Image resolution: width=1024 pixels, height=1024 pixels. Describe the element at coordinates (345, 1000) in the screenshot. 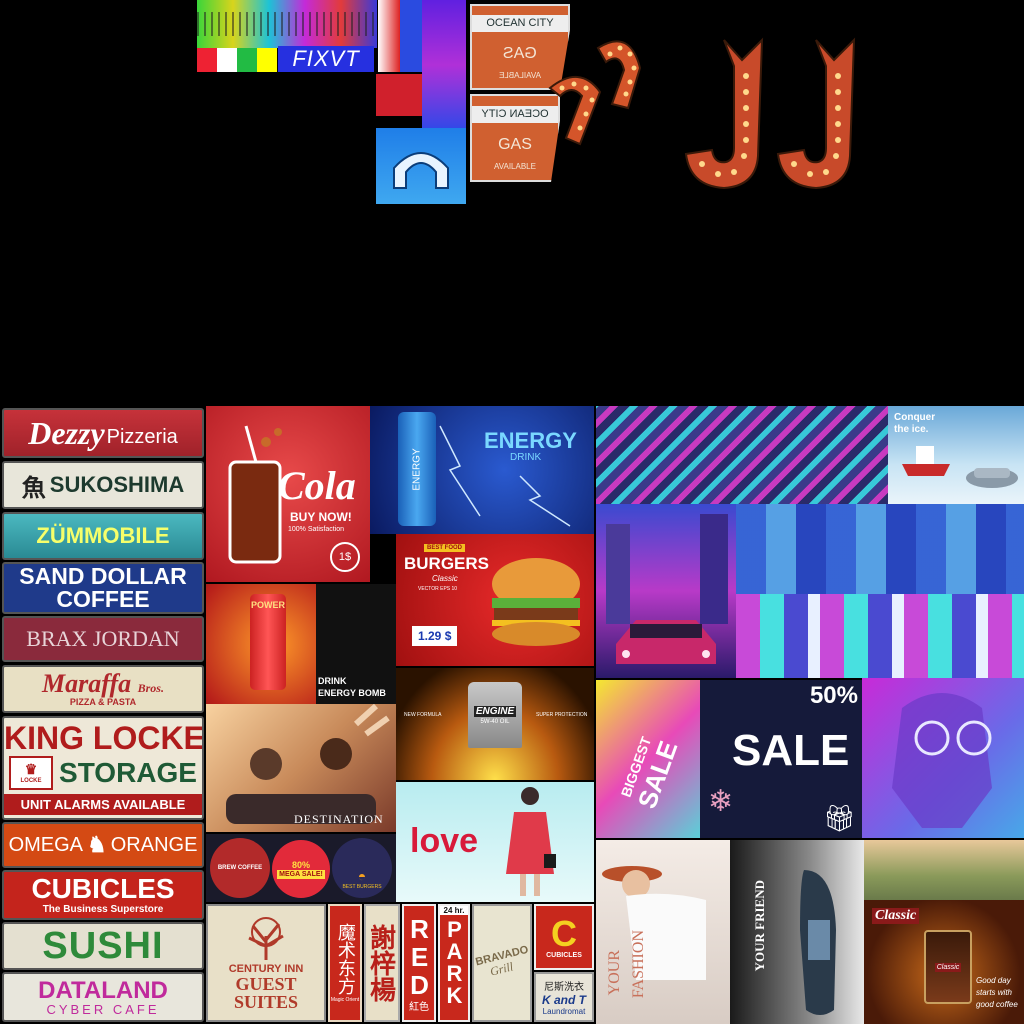

I see `magic-sub: Magic Orient` at that location.